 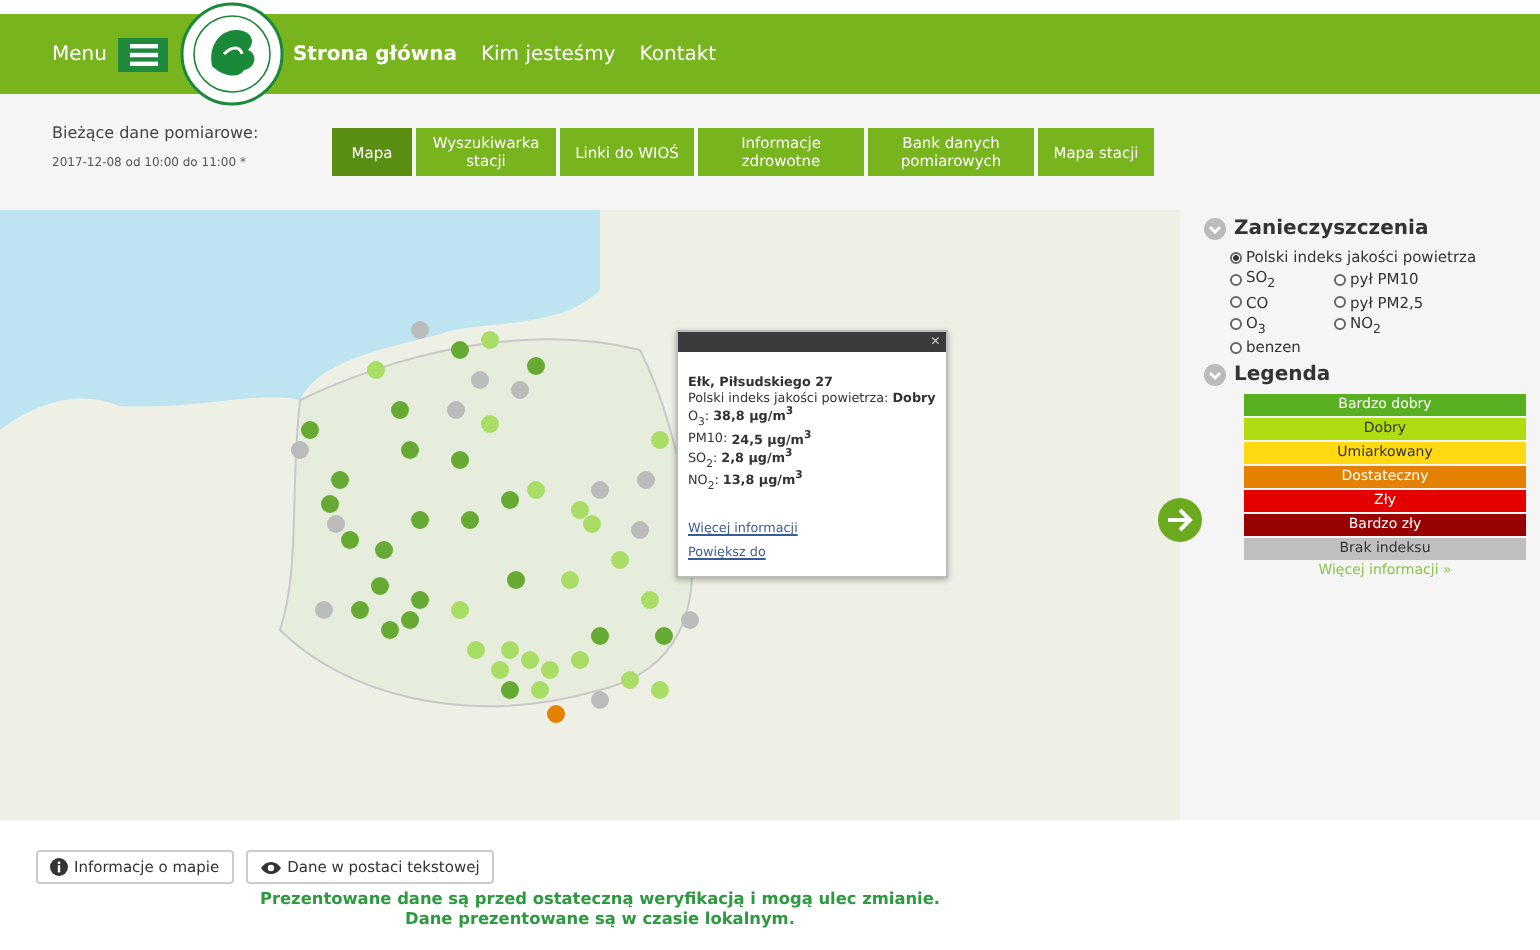 What do you see at coordinates (600, 898) in the screenshot?
I see `notice-text: Prezentowane dane są przed ostateczną weryfikacją i mogą ulec zmianie.` at bounding box center [600, 898].